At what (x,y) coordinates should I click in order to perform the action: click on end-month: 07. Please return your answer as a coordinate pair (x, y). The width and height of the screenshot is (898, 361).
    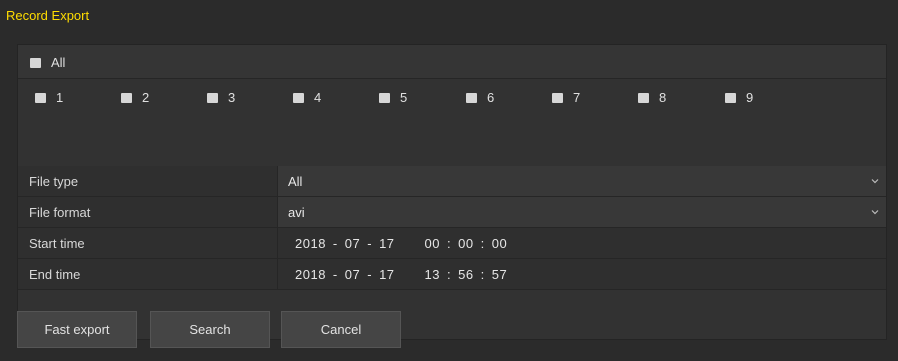
    Looking at the image, I should click on (352, 274).